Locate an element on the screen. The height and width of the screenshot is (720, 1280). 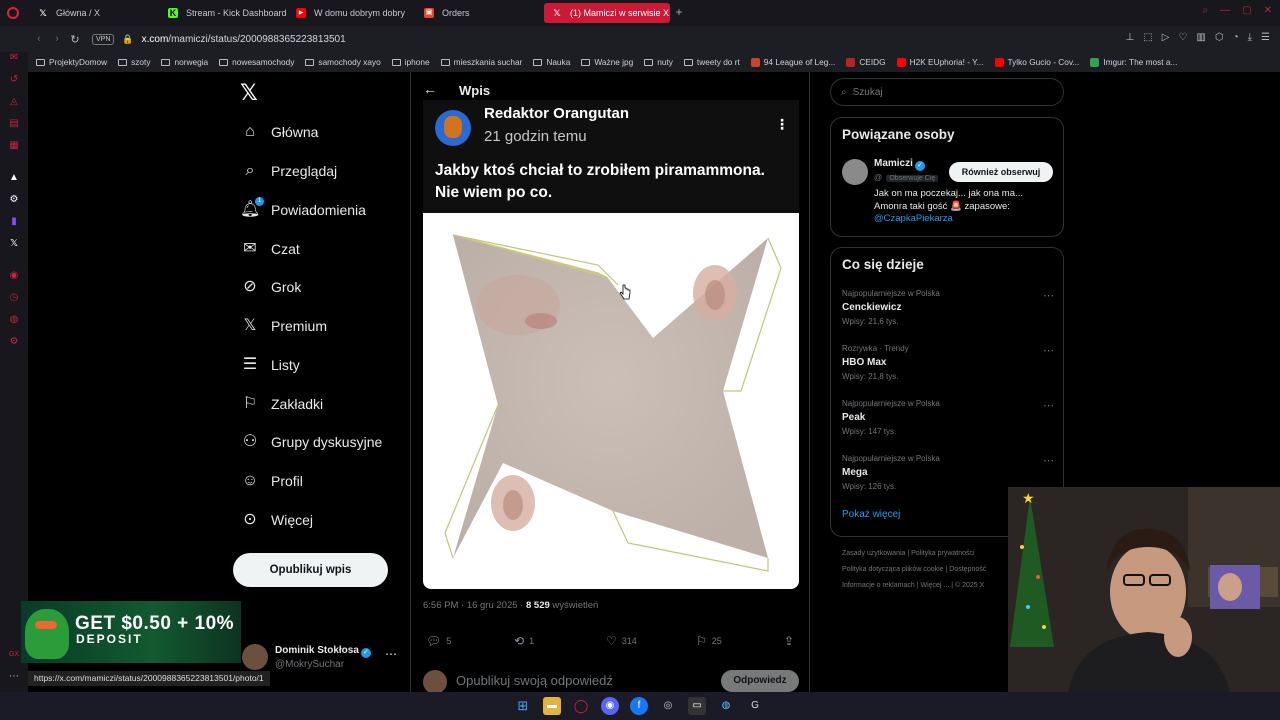
vpn-badge: VPN is located at coordinates (103, 39).